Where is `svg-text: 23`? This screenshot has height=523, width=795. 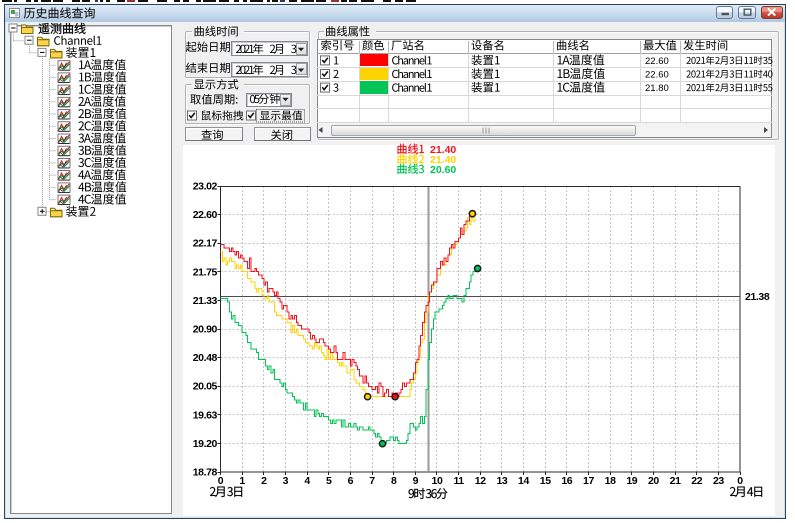 svg-text: 23 is located at coordinates (718, 481).